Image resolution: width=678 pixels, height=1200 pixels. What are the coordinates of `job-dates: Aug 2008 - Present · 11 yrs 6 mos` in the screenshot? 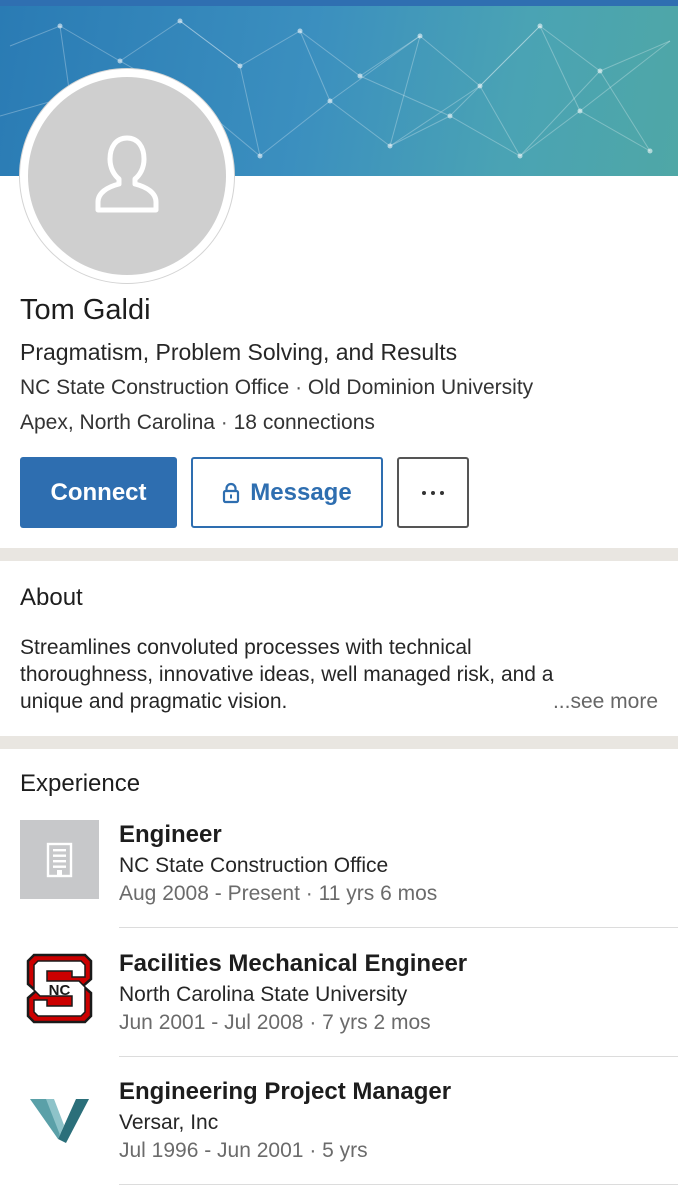 It's located at (278, 893).